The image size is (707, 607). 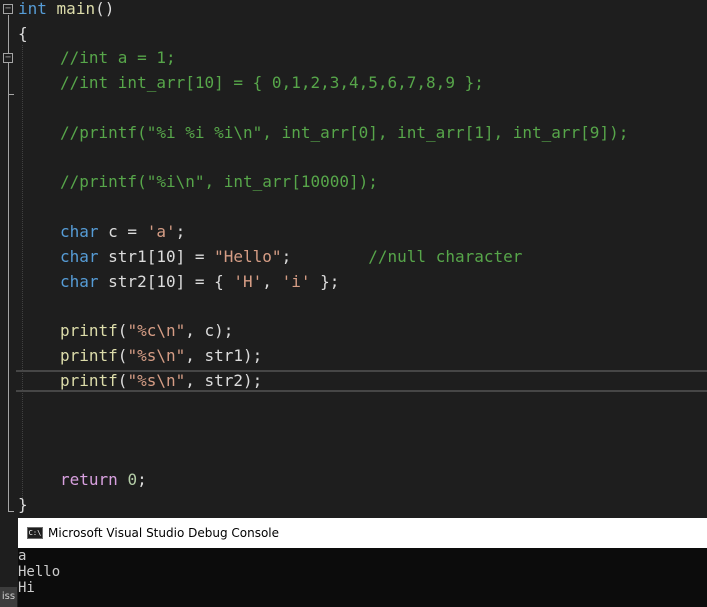 I want to click on declaration: str1[10] =, so click(x=156, y=256).